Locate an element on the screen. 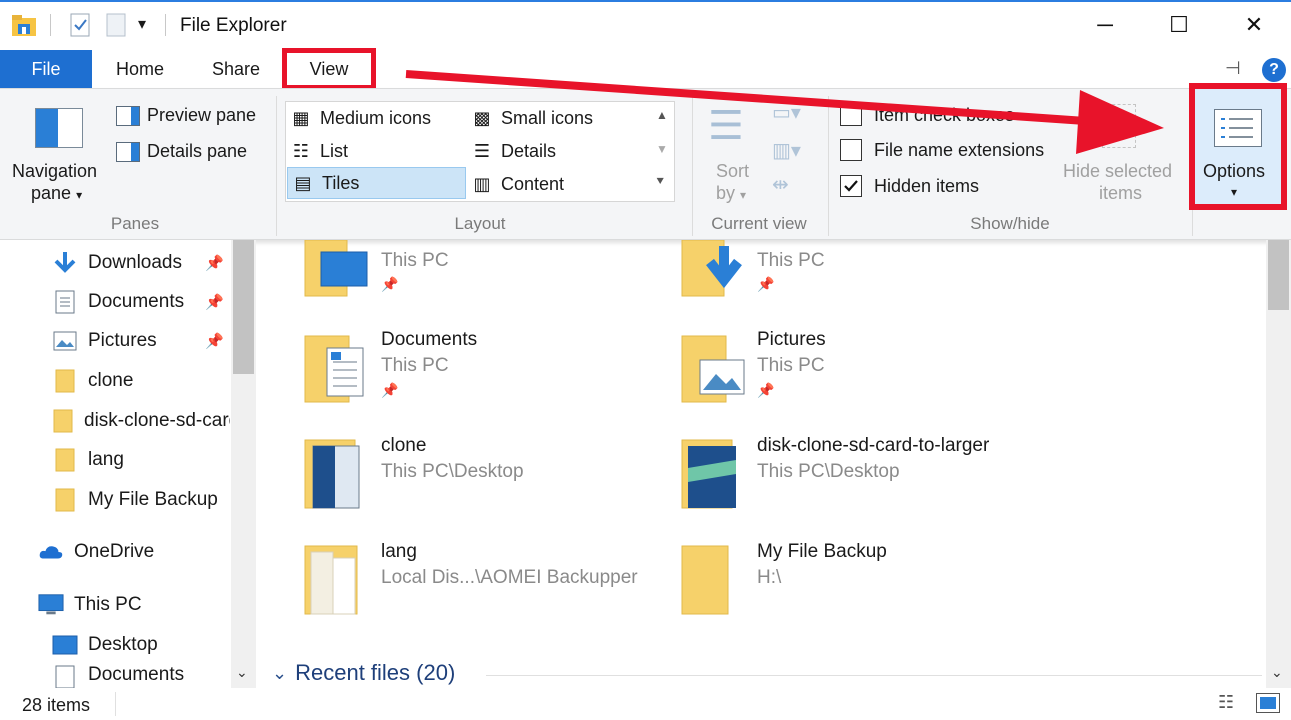 This screenshot has width=1291, height=720. nav-item-label: lang is located at coordinates (106, 459).